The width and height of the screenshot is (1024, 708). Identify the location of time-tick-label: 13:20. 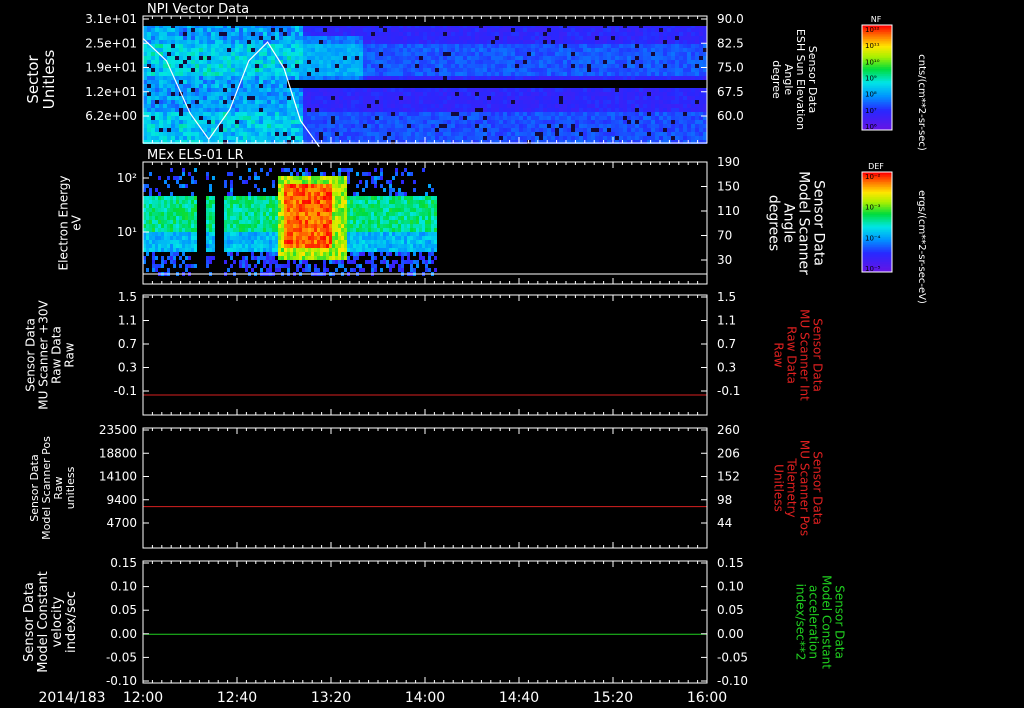
(331, 698).